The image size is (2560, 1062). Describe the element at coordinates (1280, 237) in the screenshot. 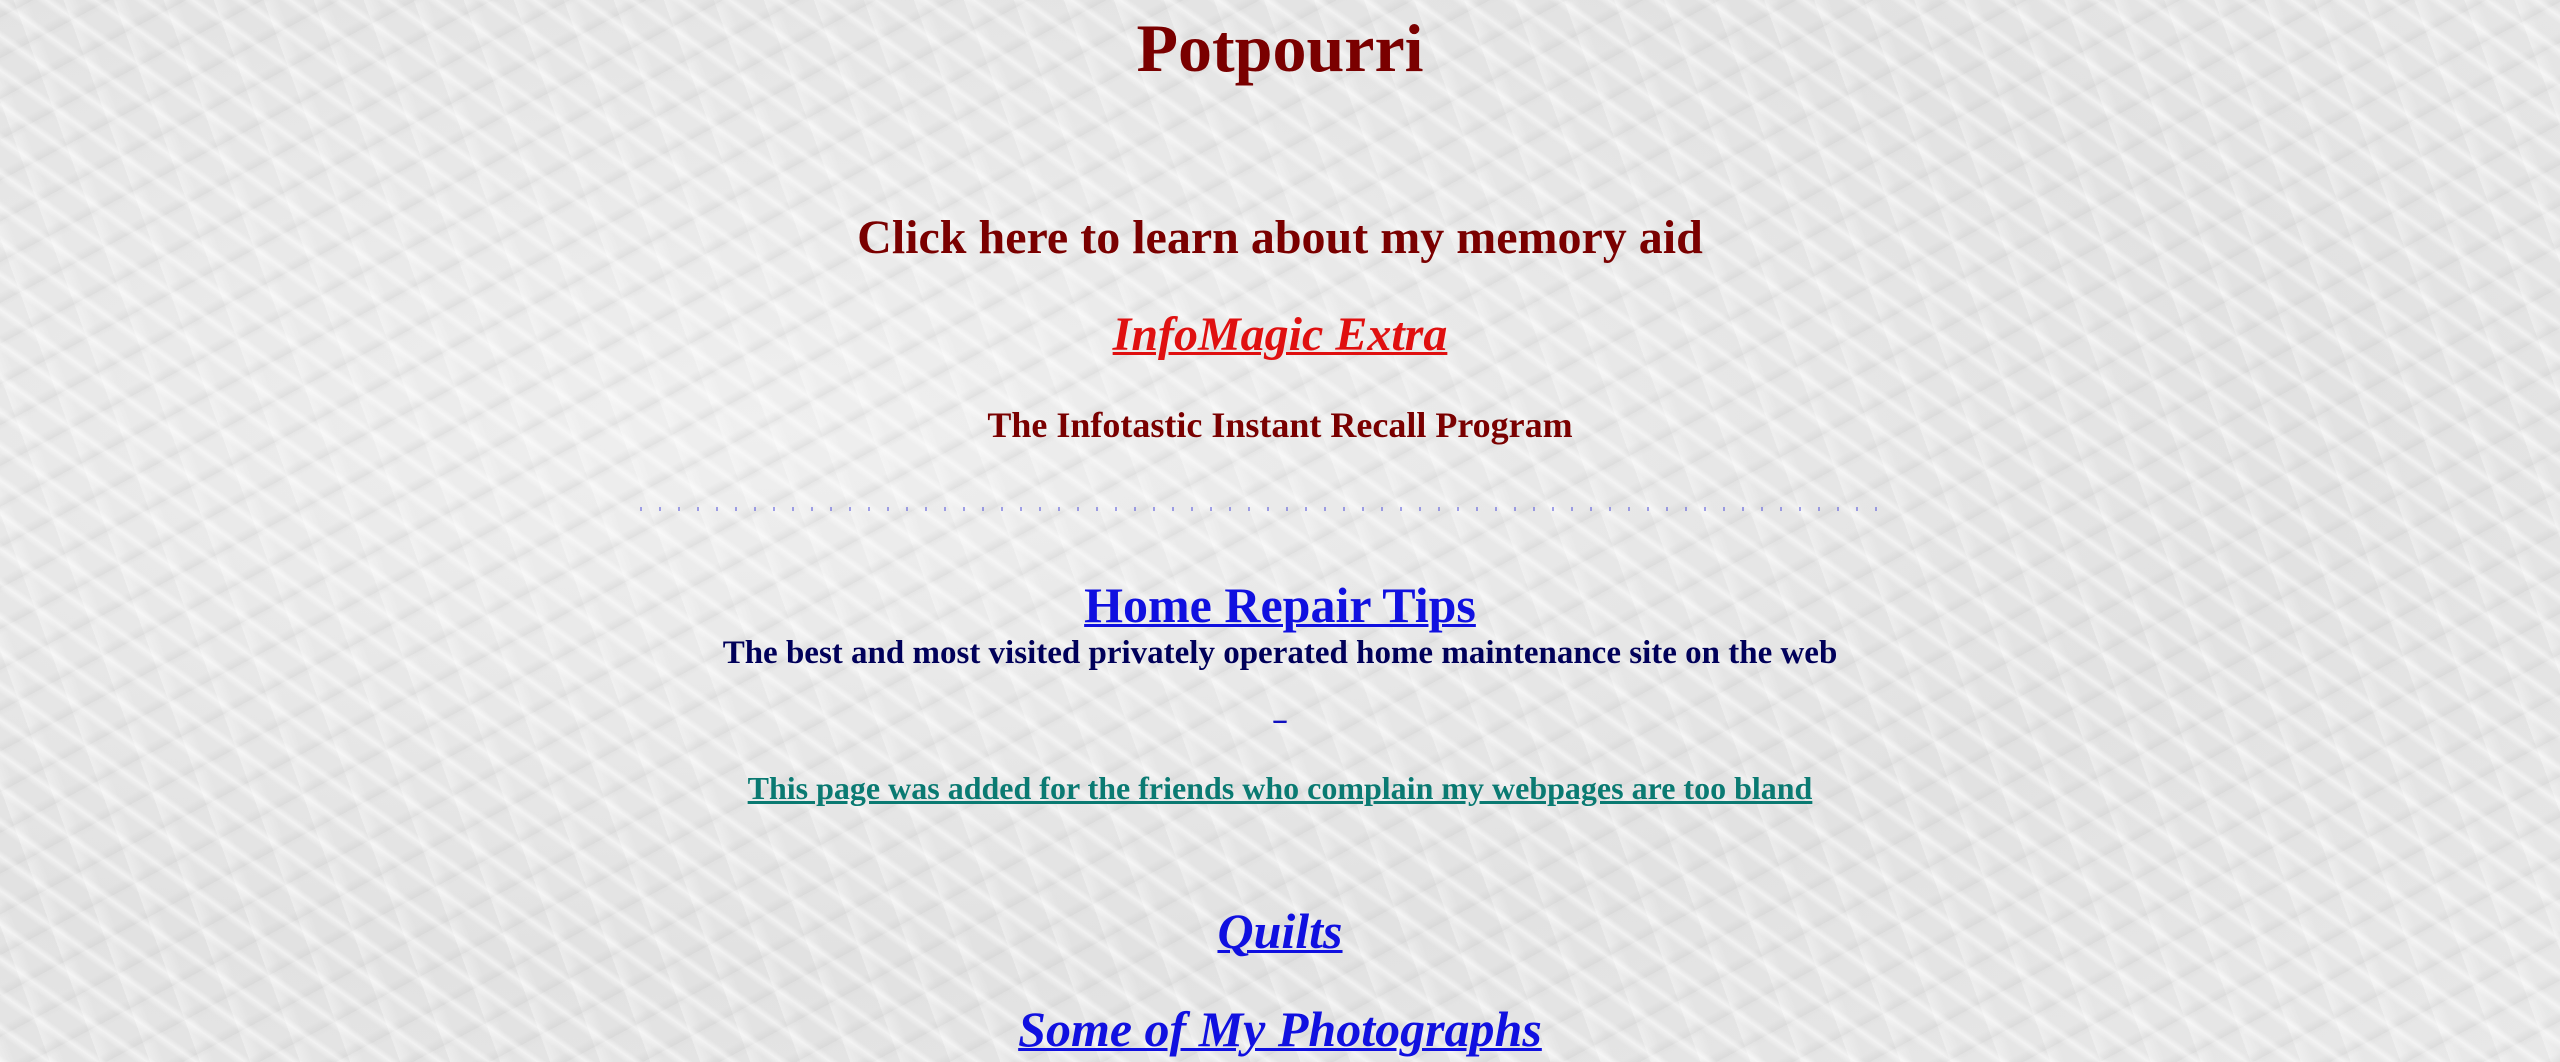

I see `memory-aid-heading: Click here to learn about my memory aid` at that location.